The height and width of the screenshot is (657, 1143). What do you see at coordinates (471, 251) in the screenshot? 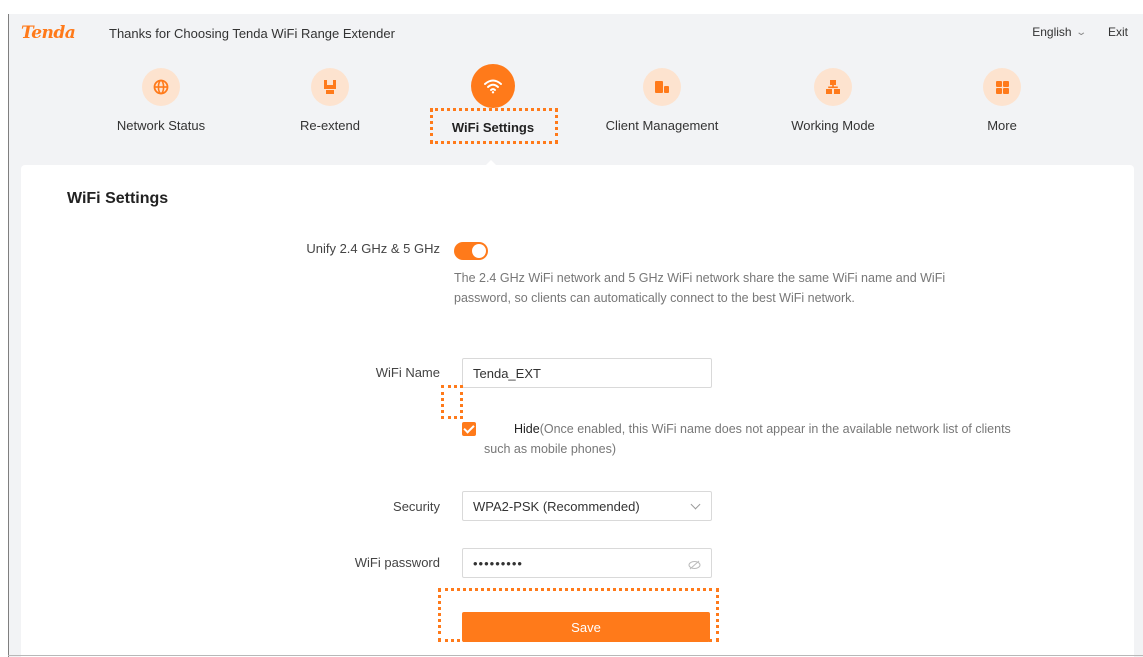
I see `unify-toggle` at bounding box center [471, 251].